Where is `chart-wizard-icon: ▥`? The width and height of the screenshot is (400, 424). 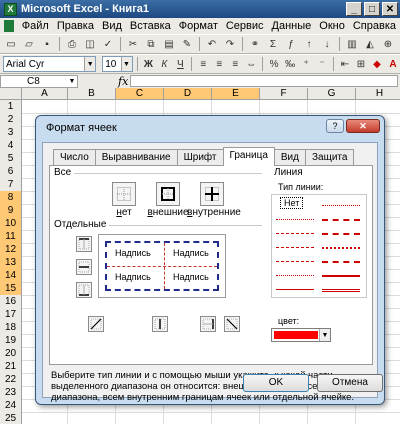 chart-wizard-icon: ▥ is located at coordinates (352, 44).